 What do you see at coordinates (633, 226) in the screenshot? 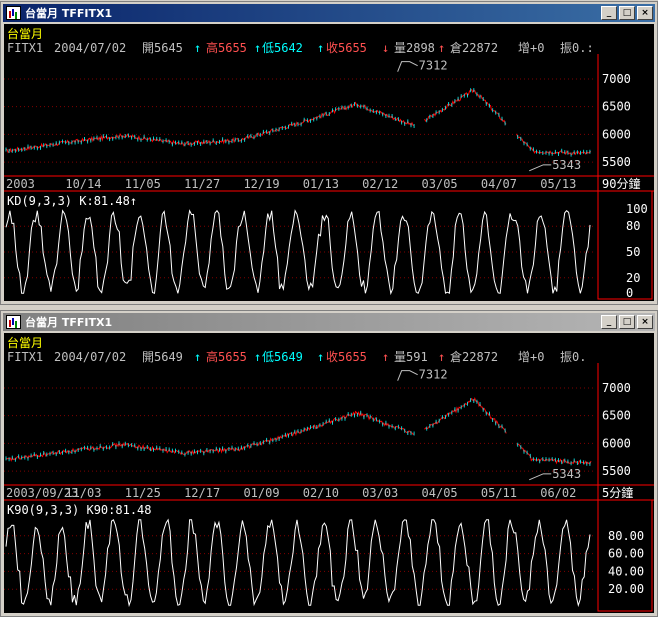
I see `indicator-tick-label: 80` at bounding box center [633, 226].